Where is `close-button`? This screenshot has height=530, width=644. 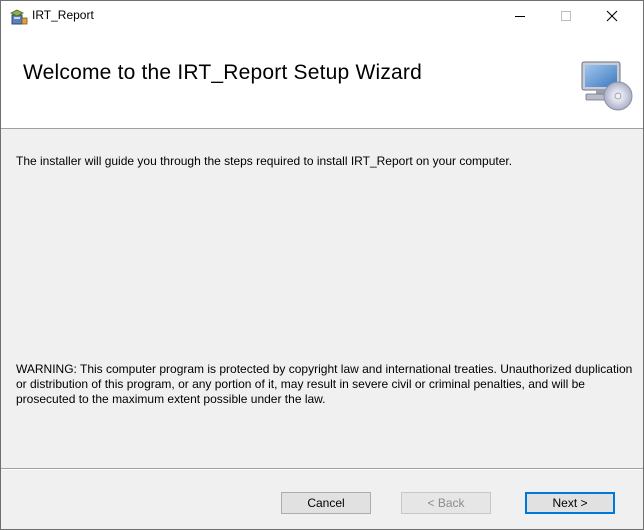 close-button is located at coordinates (612, 16).